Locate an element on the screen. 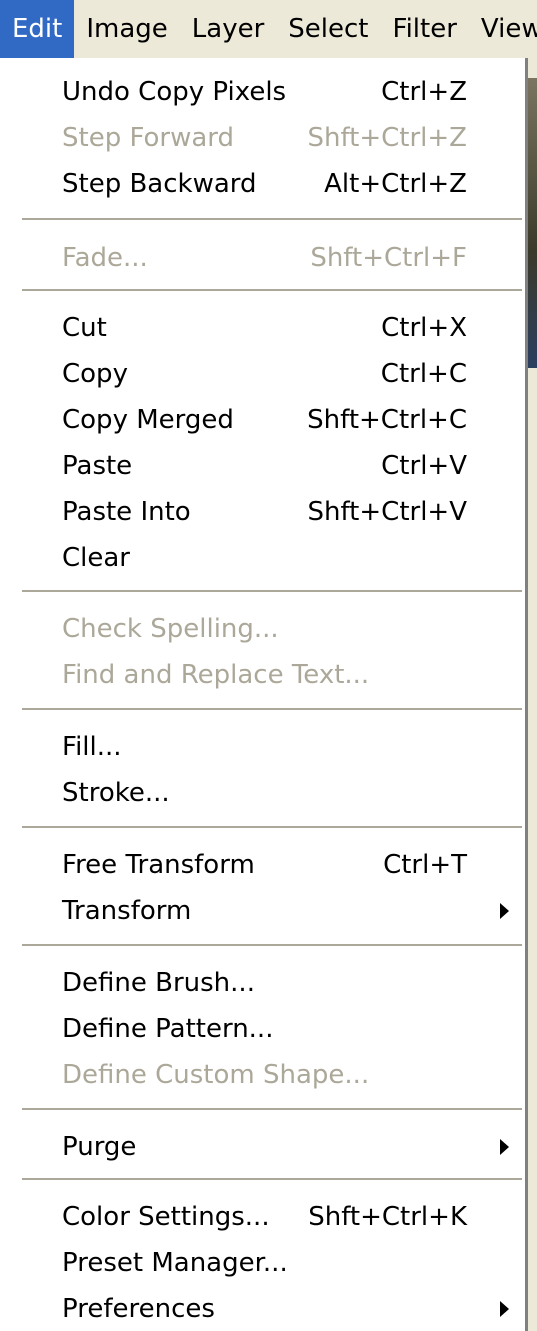  menu-item-shortcut: Ctrl+Z is located at coordinates (424, 92).